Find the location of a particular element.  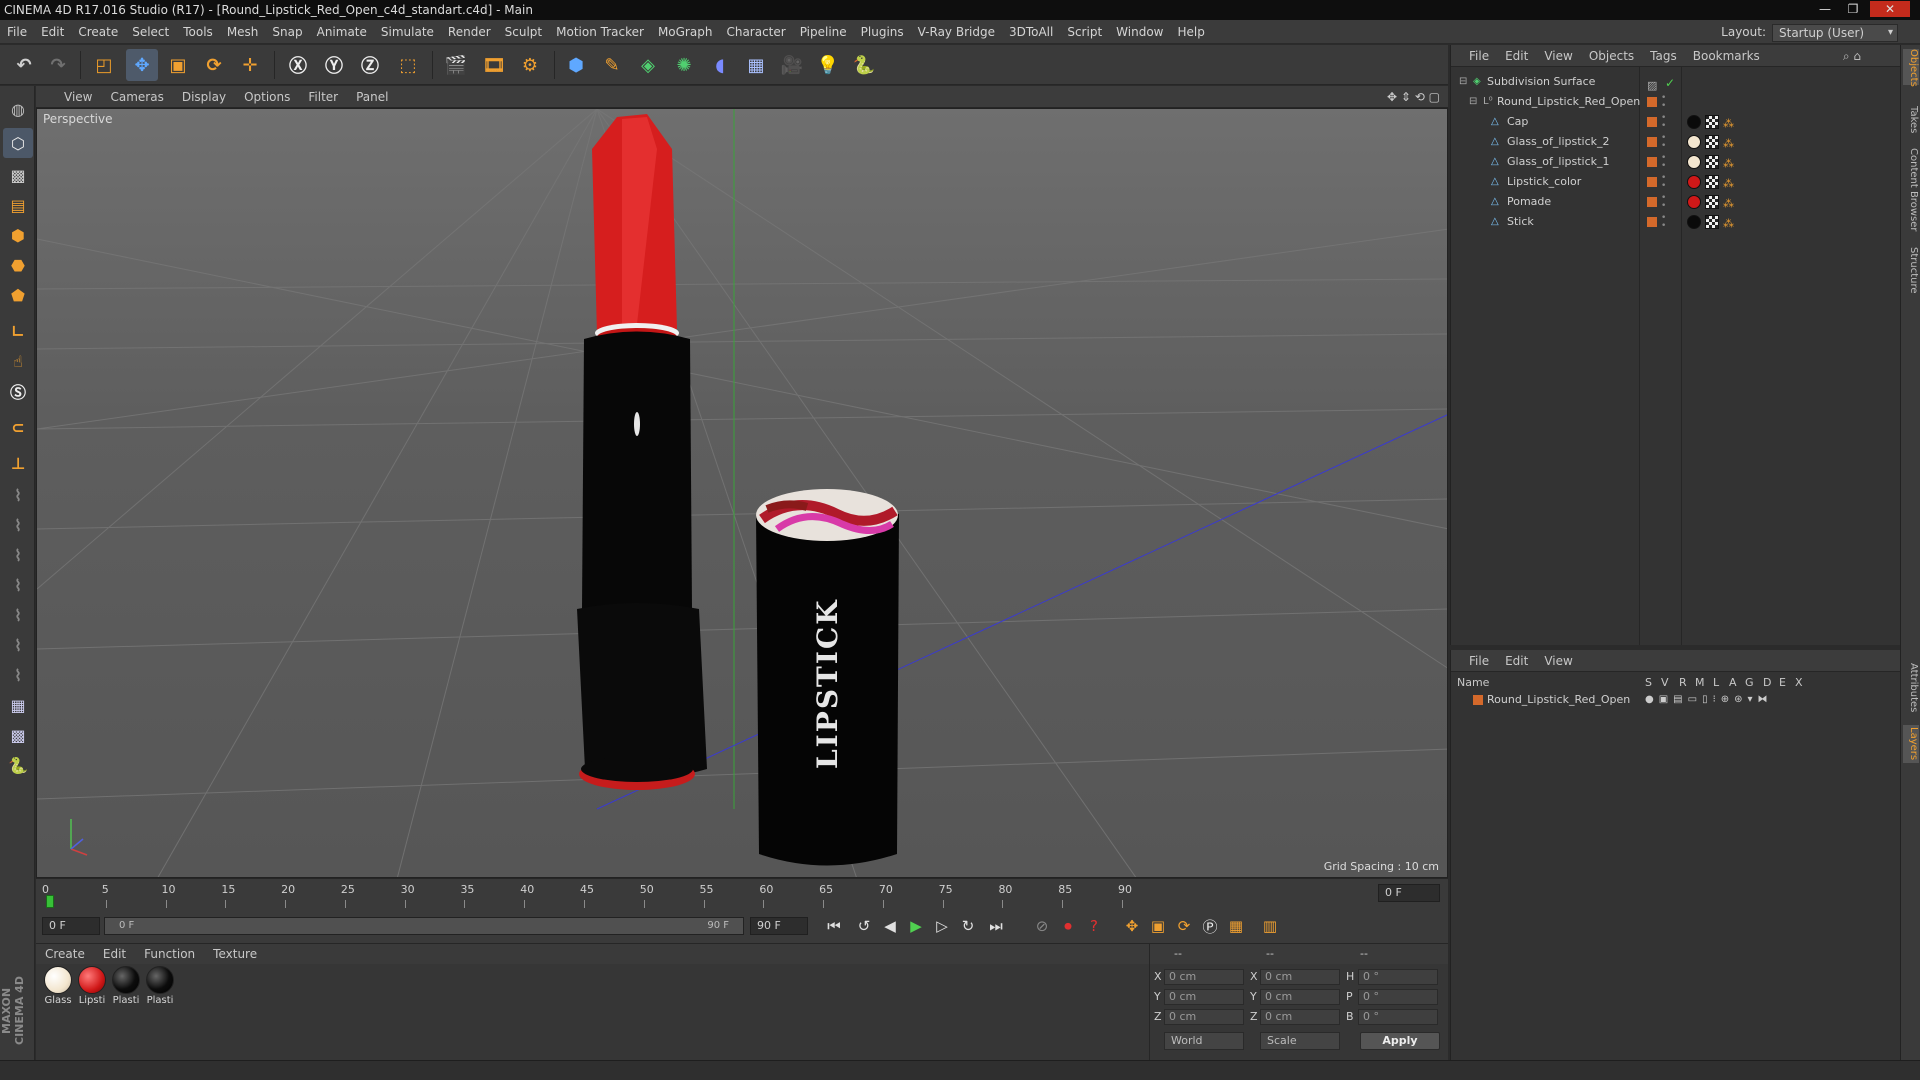

go-to-end-icon: ⏭ is located at coordinates (996, 926).